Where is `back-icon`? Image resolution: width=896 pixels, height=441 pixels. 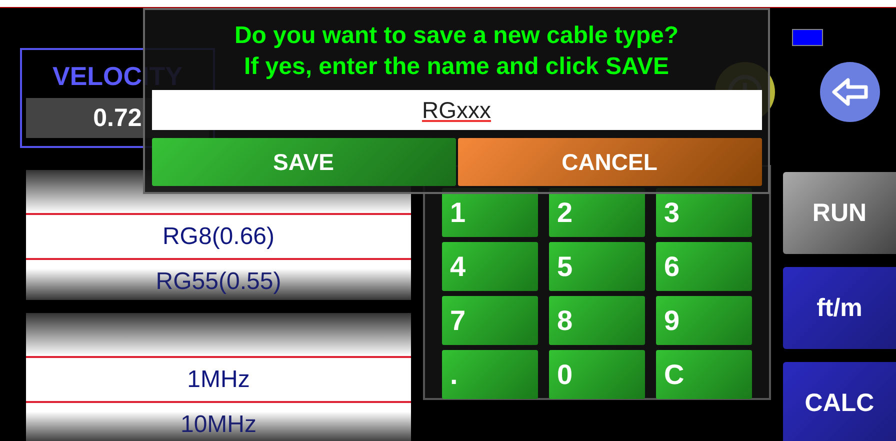 back-icon is located at coordinates (850, 92).